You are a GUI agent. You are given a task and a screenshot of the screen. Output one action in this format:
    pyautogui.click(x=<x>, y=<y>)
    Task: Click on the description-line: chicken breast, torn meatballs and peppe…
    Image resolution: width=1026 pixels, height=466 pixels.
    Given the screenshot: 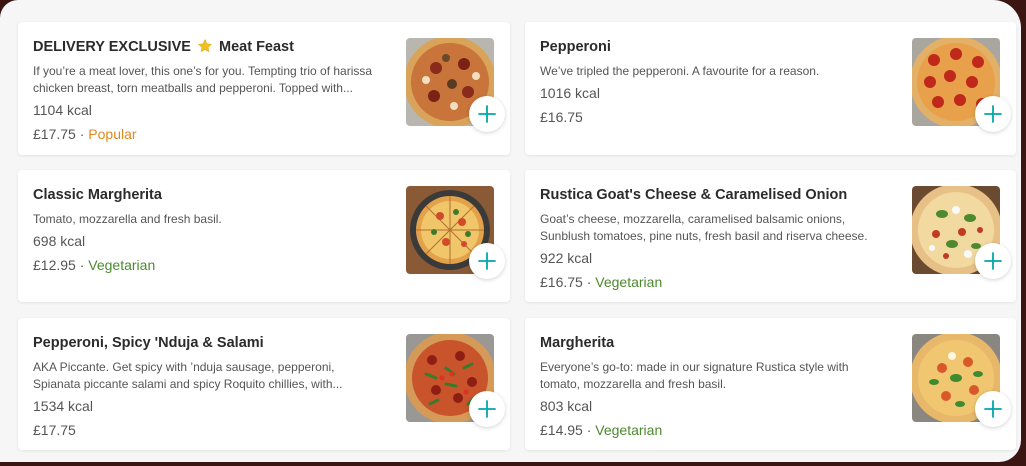 What is the action you would take?
    pyautogui.click(x=193, y=88)
    